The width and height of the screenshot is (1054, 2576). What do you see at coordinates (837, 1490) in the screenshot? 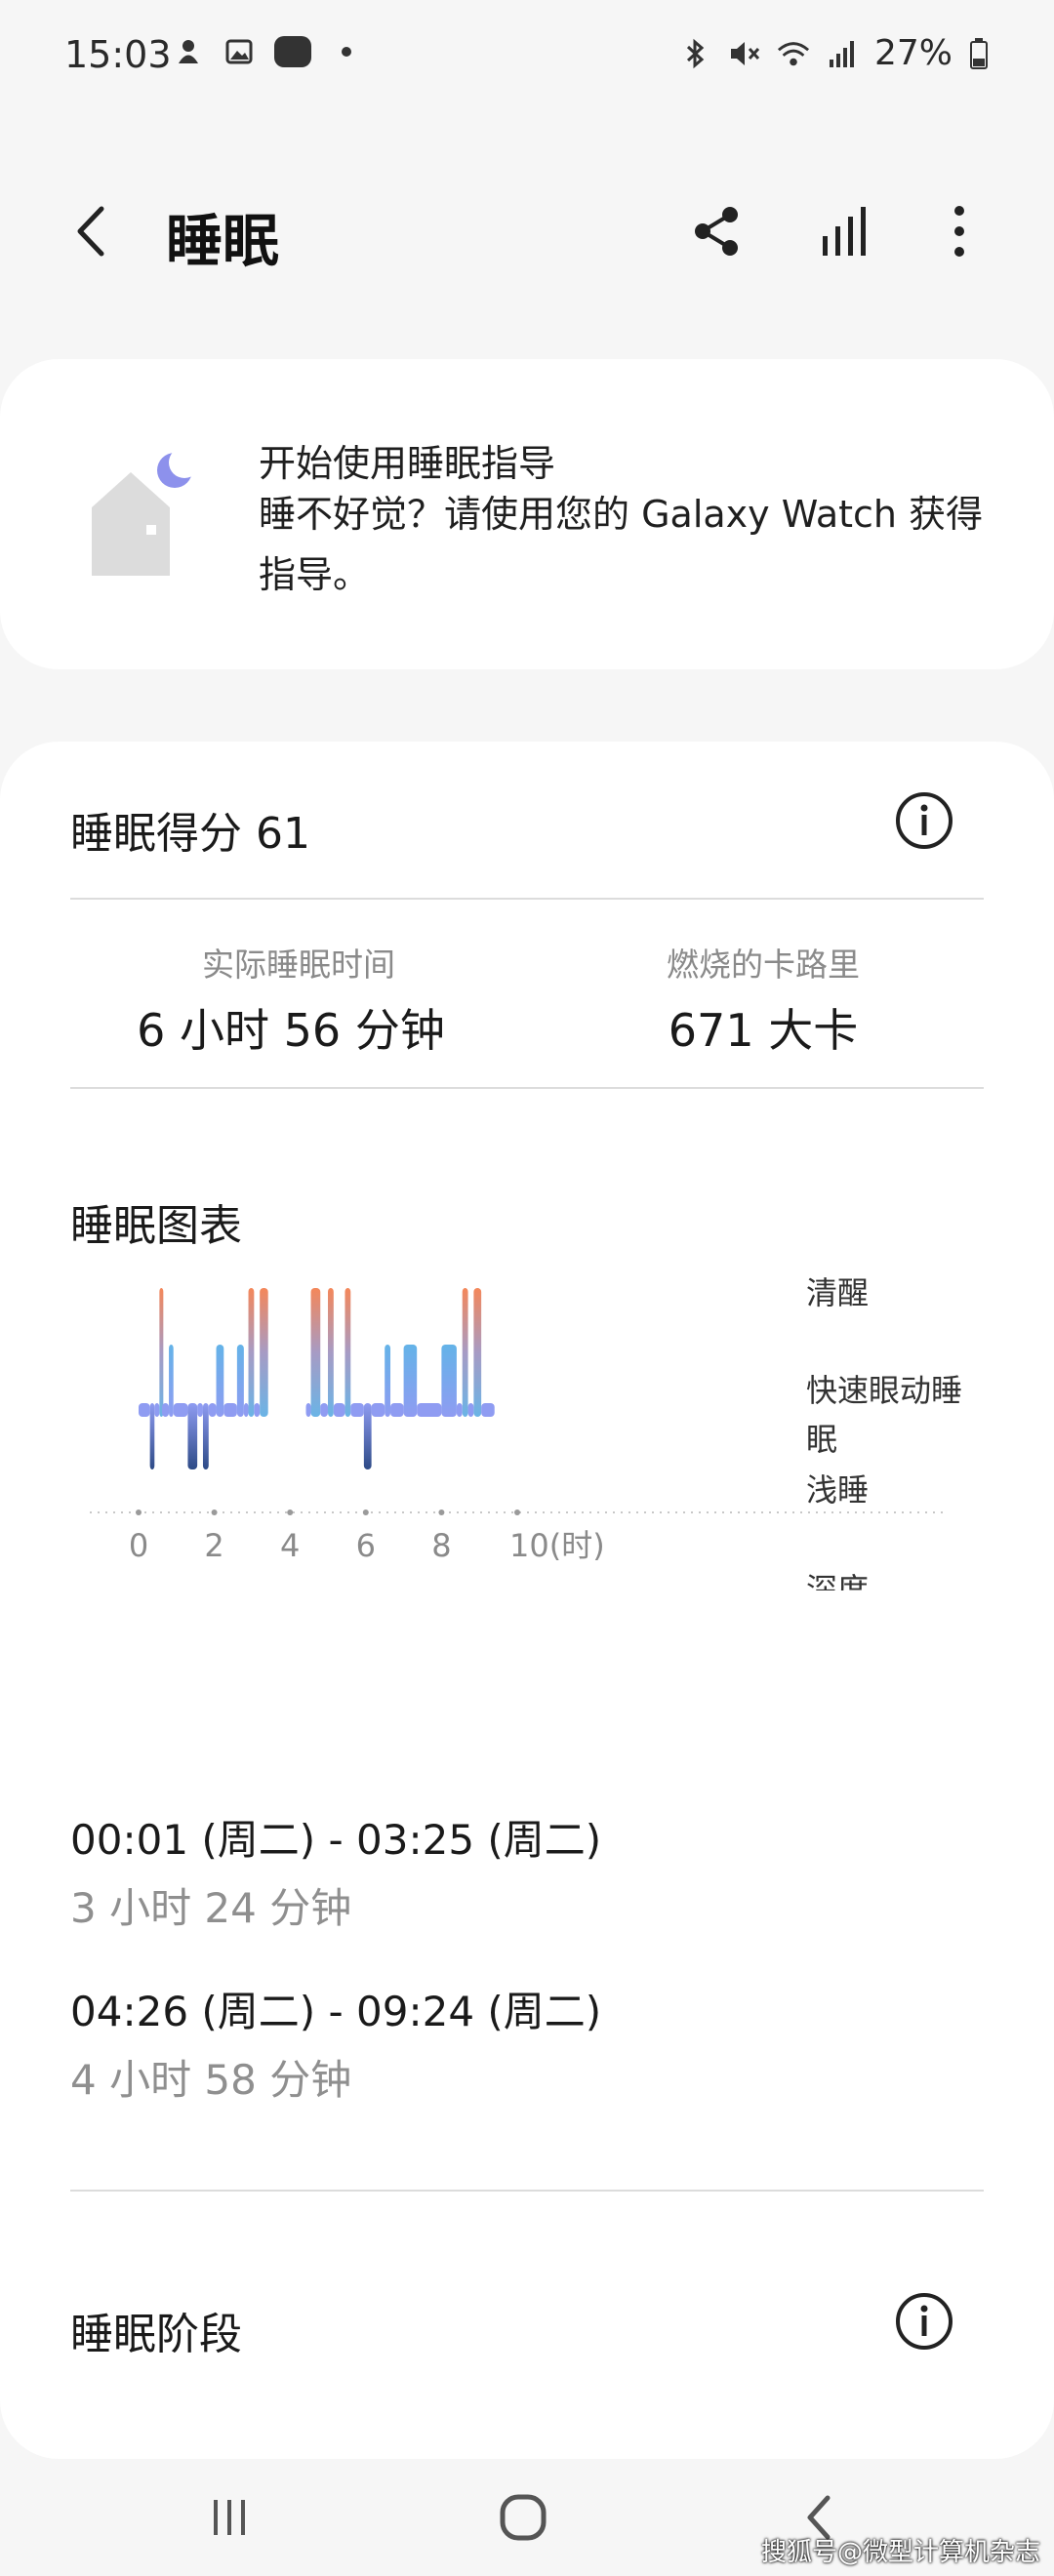
I see `y-category-label: 浅睡` at bounding box center [837, 1490].